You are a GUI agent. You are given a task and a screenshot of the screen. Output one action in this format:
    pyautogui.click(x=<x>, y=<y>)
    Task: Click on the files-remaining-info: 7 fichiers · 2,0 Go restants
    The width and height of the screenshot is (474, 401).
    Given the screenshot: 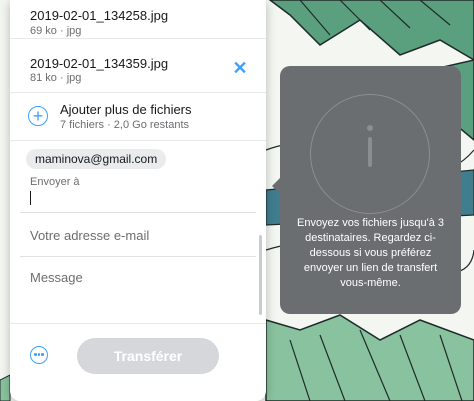 What is the action you would take?
    pyautogui.click(x=124, y=125)
    